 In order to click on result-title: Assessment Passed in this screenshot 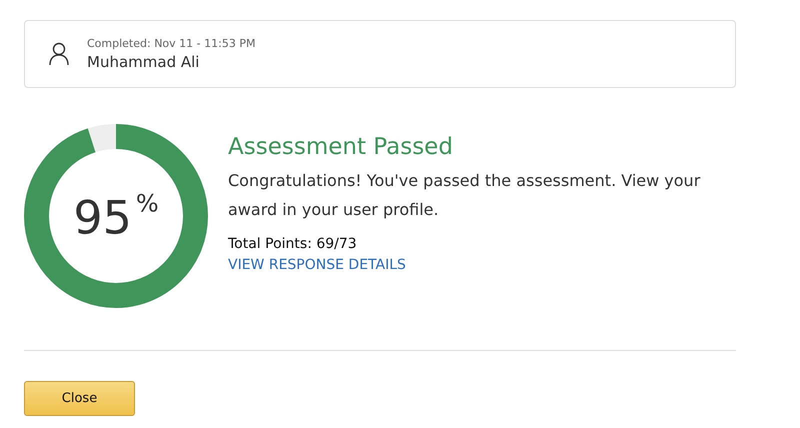, I will do `click(341, 147)`.